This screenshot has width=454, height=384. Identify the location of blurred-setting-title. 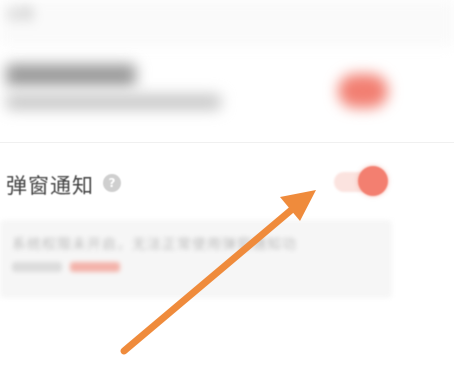
(71, 75).